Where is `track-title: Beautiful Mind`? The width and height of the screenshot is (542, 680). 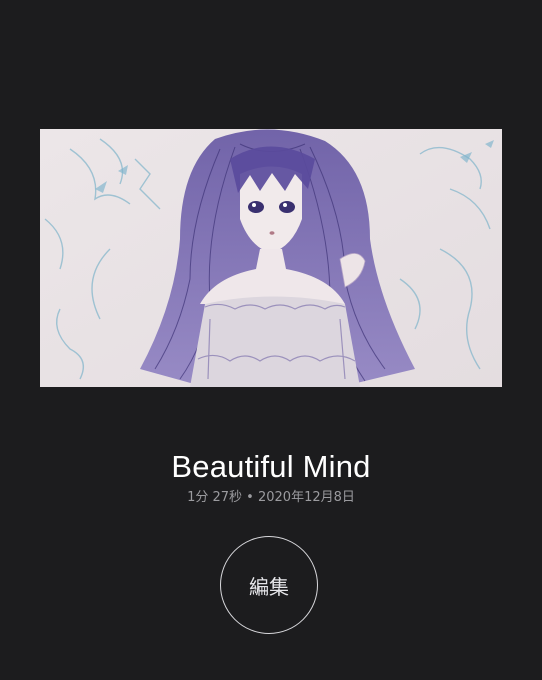 track-title: Beautiful Mind is located at coordinates (271, 466).